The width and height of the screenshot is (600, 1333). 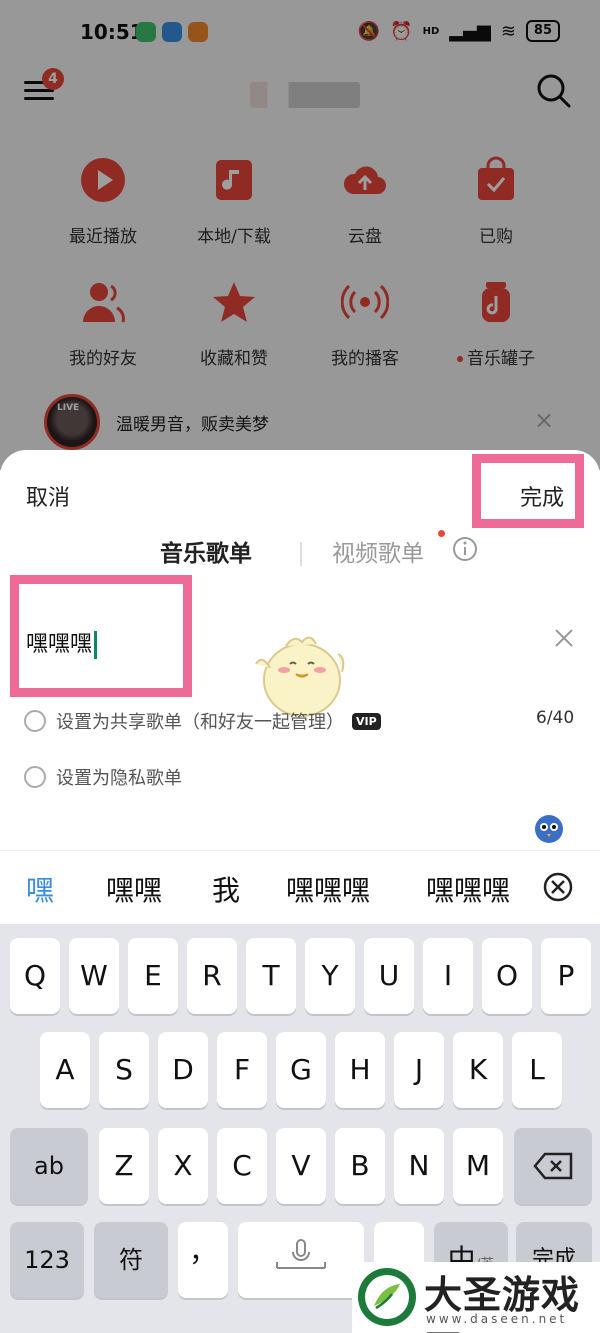 What do you see at coordinates (203, 1260) in the screenshot?
I see `key-comma: ，` at bounding box center [203, 1260].